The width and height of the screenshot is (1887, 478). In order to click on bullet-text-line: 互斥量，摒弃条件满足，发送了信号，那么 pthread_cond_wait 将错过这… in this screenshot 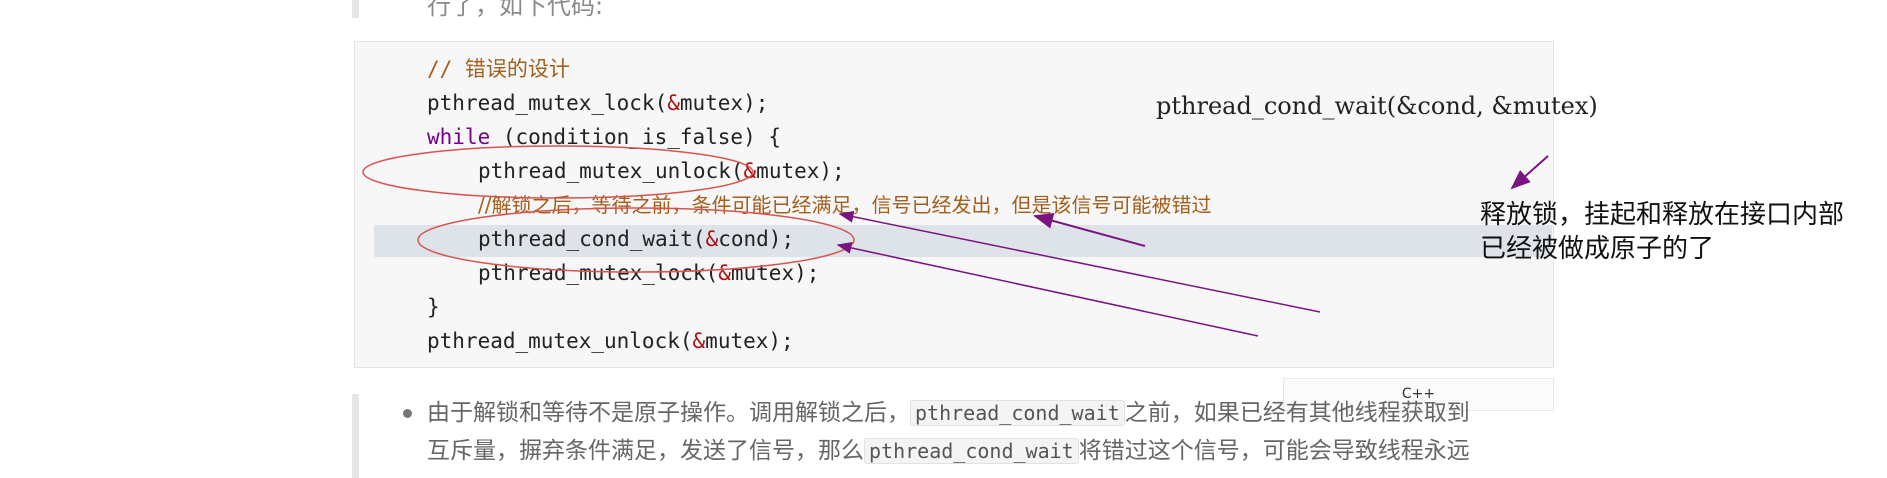, I will do `click(948, 451)`.